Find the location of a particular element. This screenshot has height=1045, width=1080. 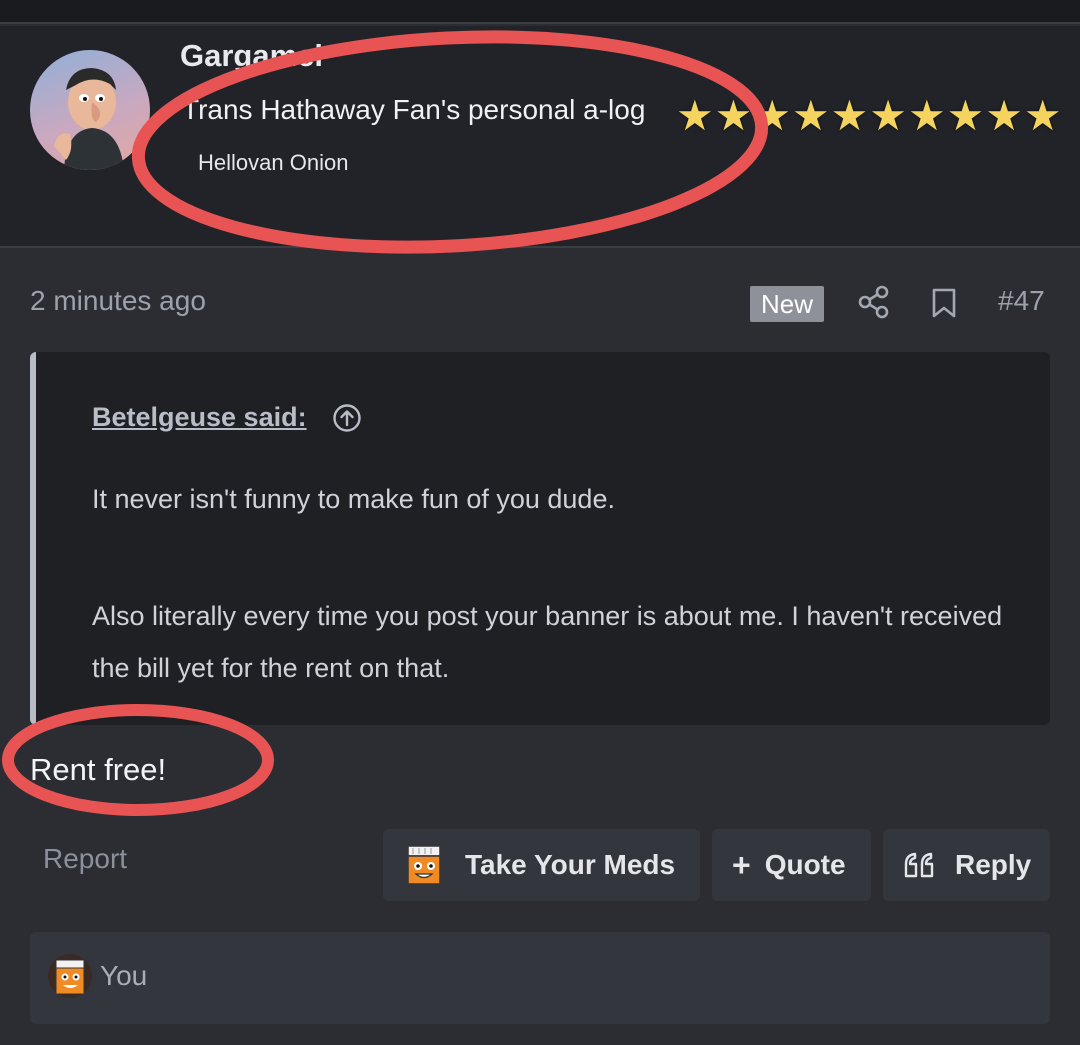

take-your-meds-icon is located at coordinates (424, 865).